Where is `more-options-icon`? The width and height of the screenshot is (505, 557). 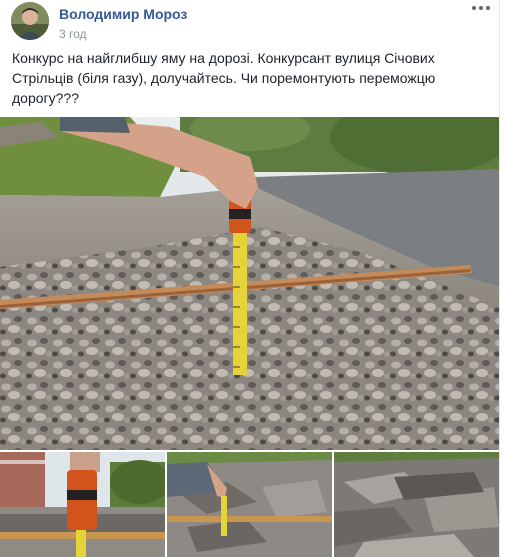
more-options-icon is located at coordinates (481, 8).